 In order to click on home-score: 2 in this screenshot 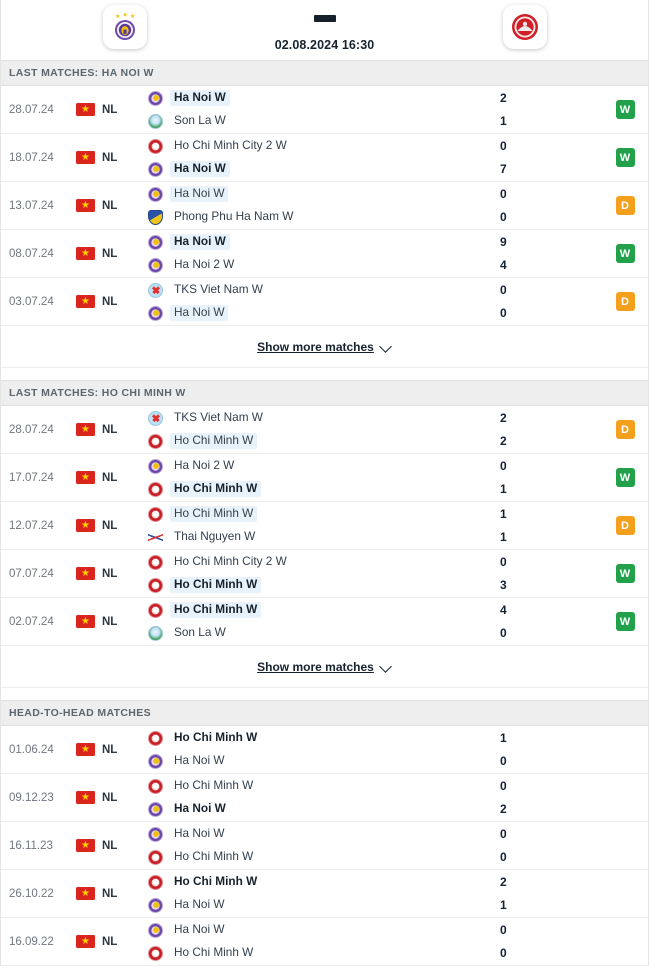, I will do `click(503, 98)`.